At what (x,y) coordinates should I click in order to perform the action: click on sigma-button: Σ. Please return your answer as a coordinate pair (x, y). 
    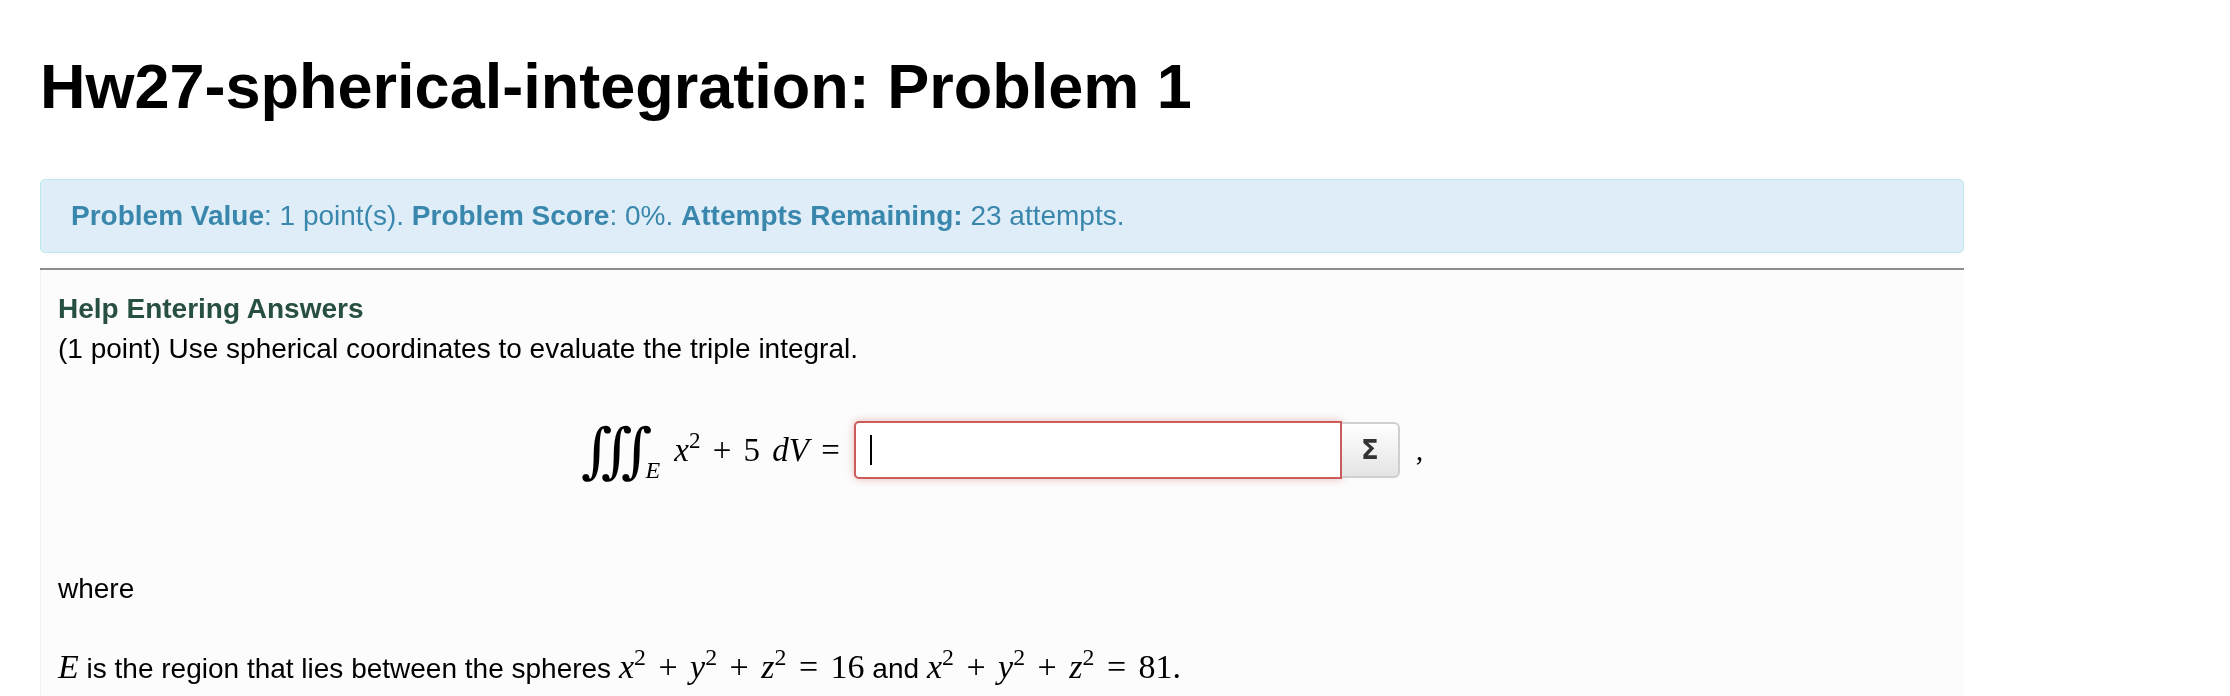
    Looking at the image, I should click on (1370, 450).